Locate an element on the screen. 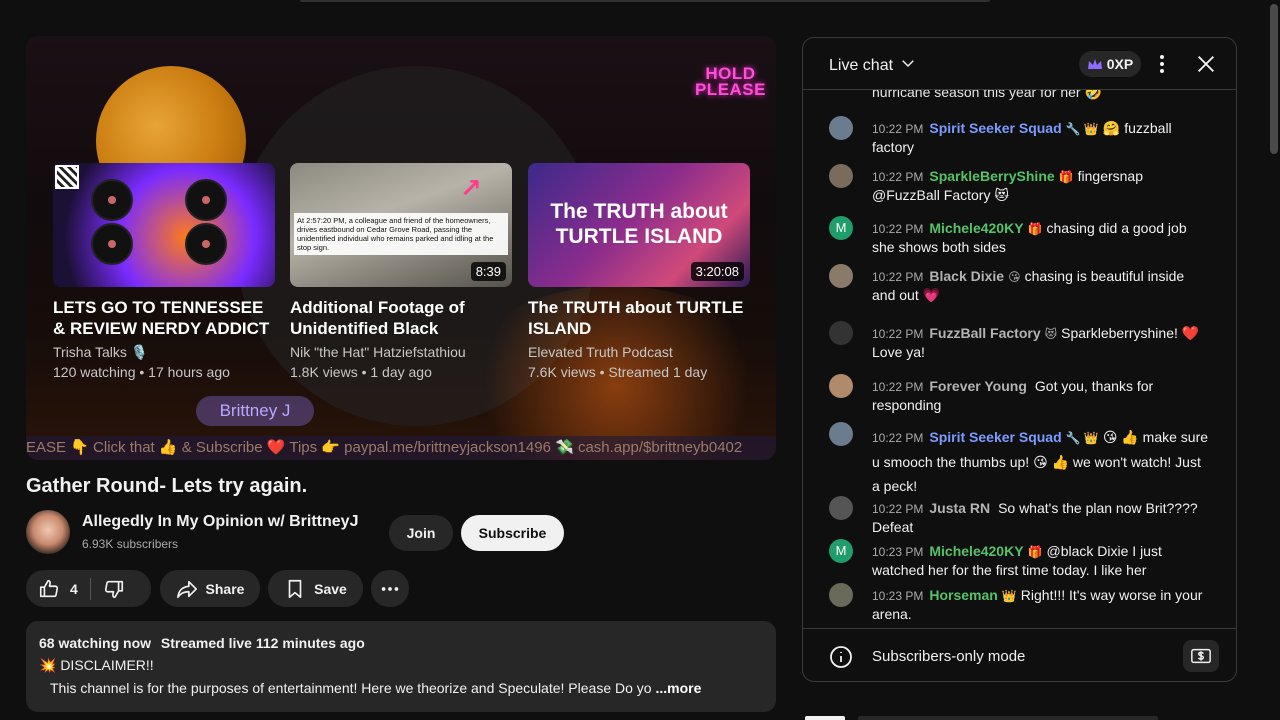 This screenshot has height=720, width=1280. chat-footer: Subscribers-only mode is located at coordinates (1019, 654).